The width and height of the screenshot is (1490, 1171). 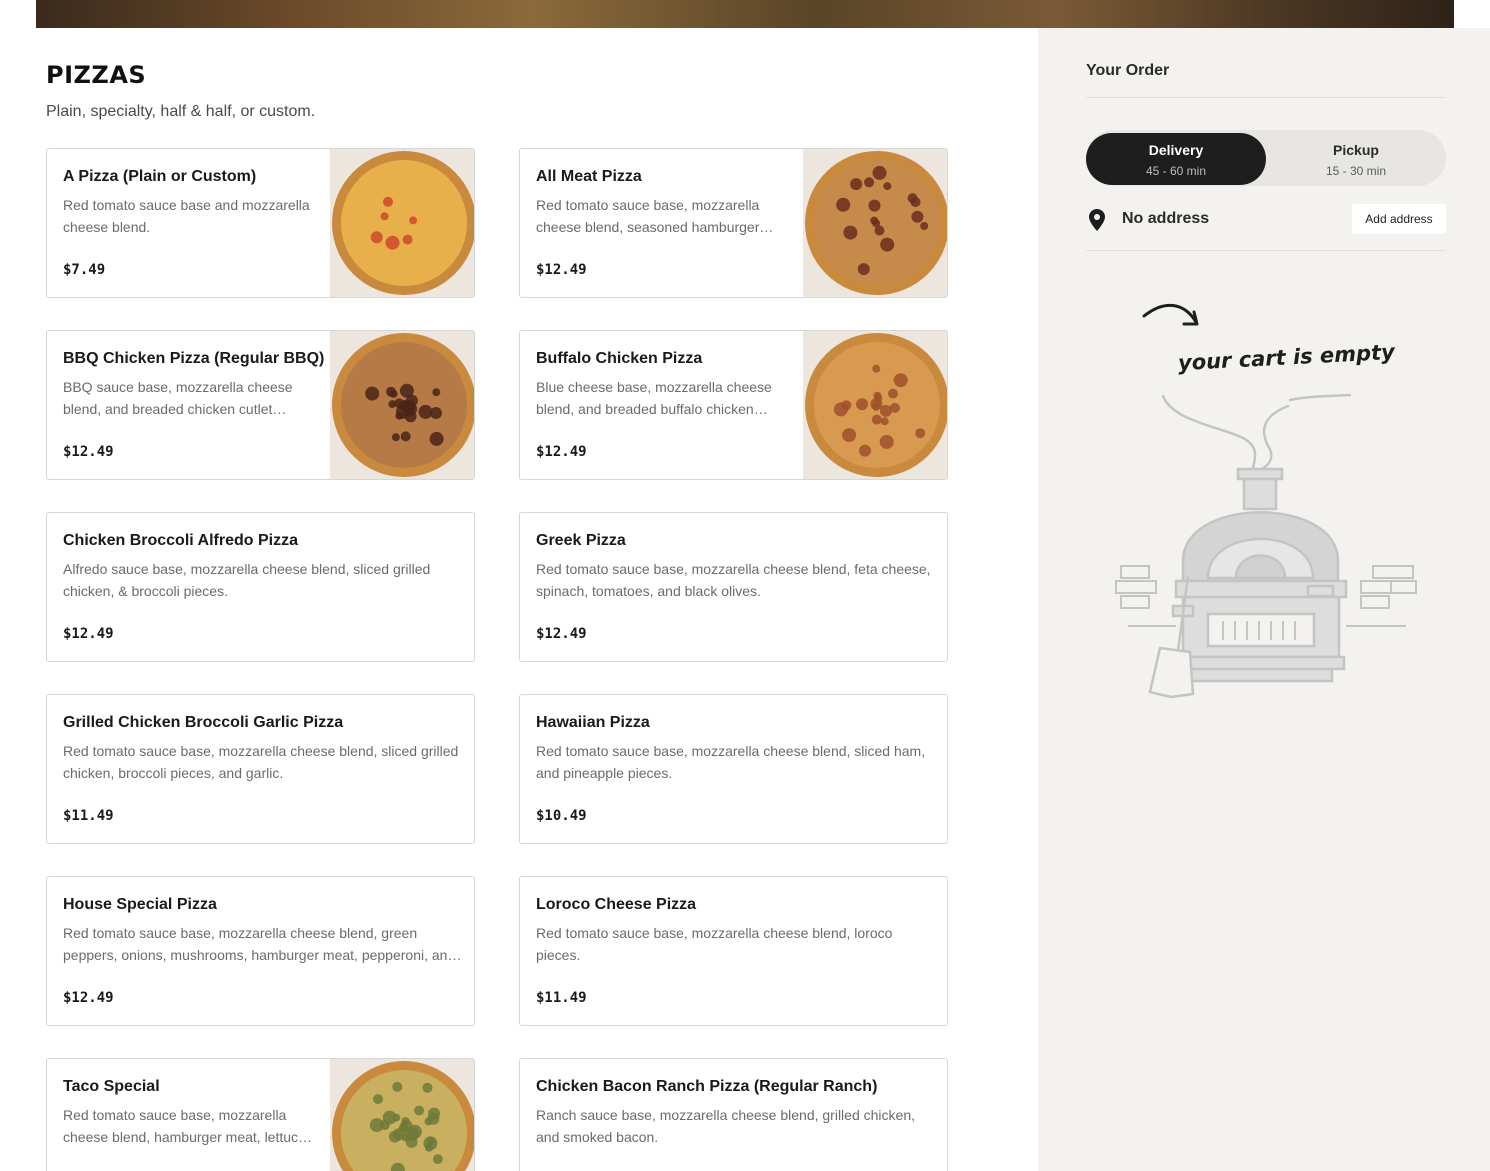 I want to click on menu-item-price: $7.49, so click(x=84, y=270).